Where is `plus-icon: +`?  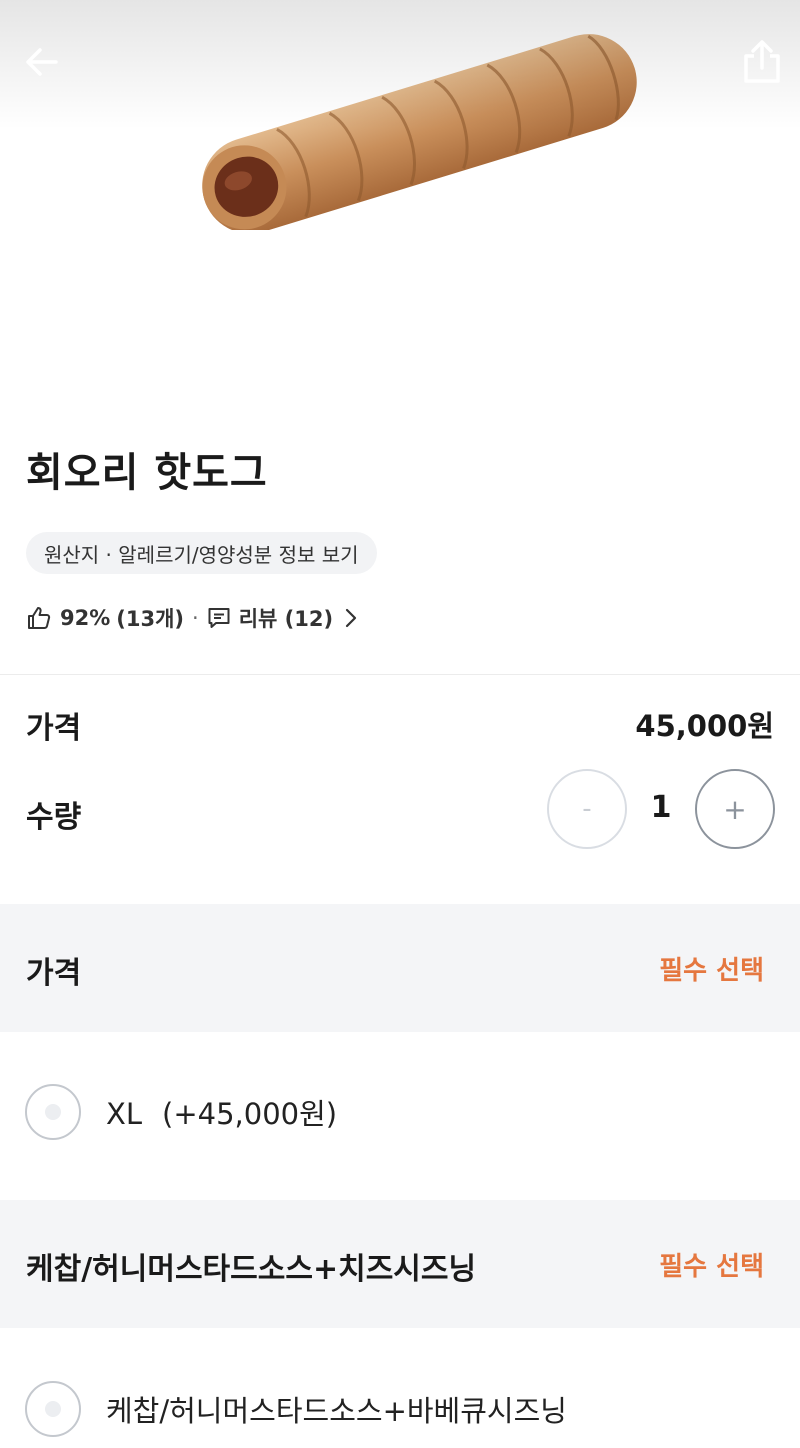 plus-icon: + is located at coordinates (735, 809).